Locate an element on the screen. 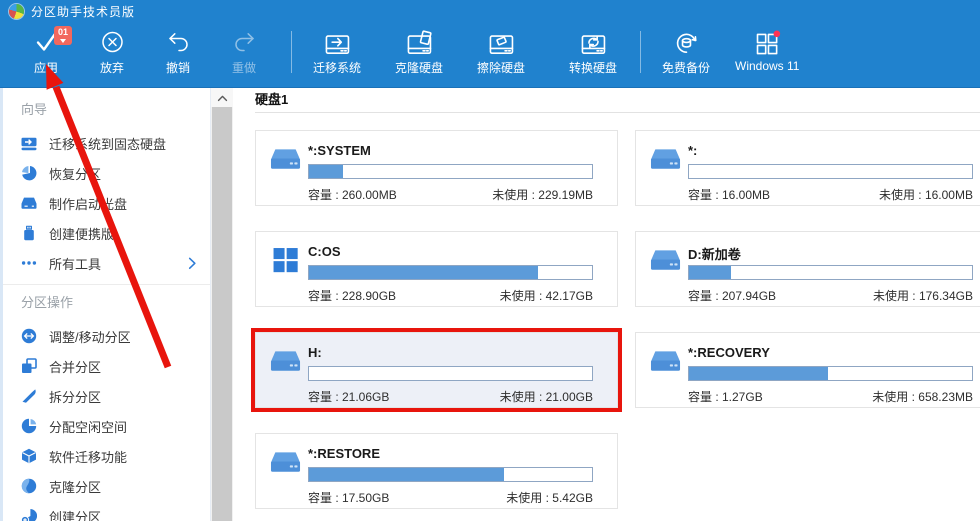 The image size is (980, 521). sidebar-item-clone-partition: 克隆分区 is located at coordinates (106, 486).